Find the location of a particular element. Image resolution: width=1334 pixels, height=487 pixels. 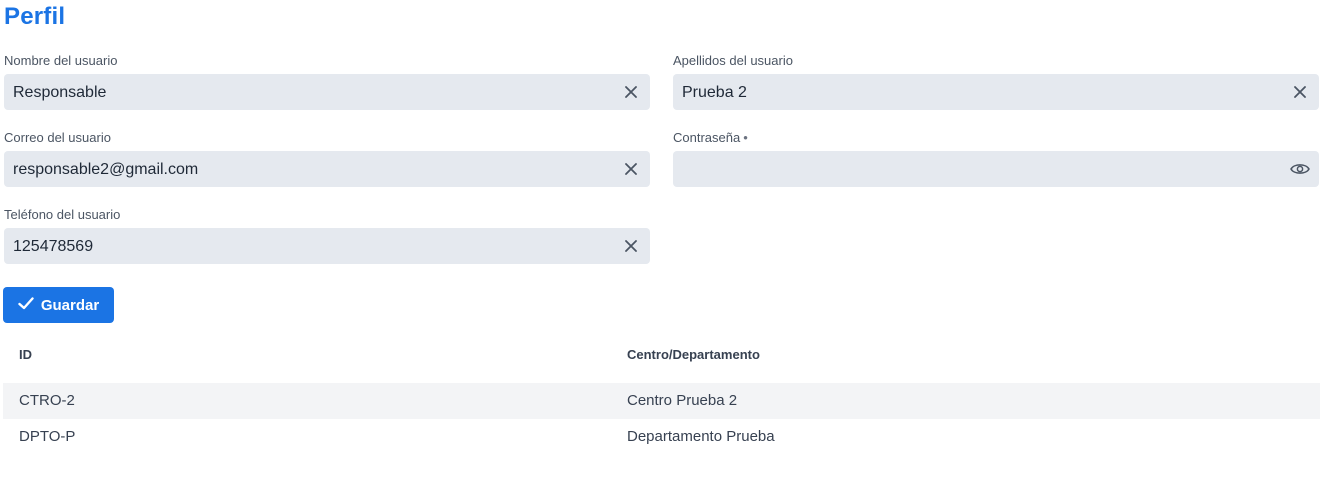

telefono-field: Teléfono del usuario 125478569 is located at coordinates (327, 235).